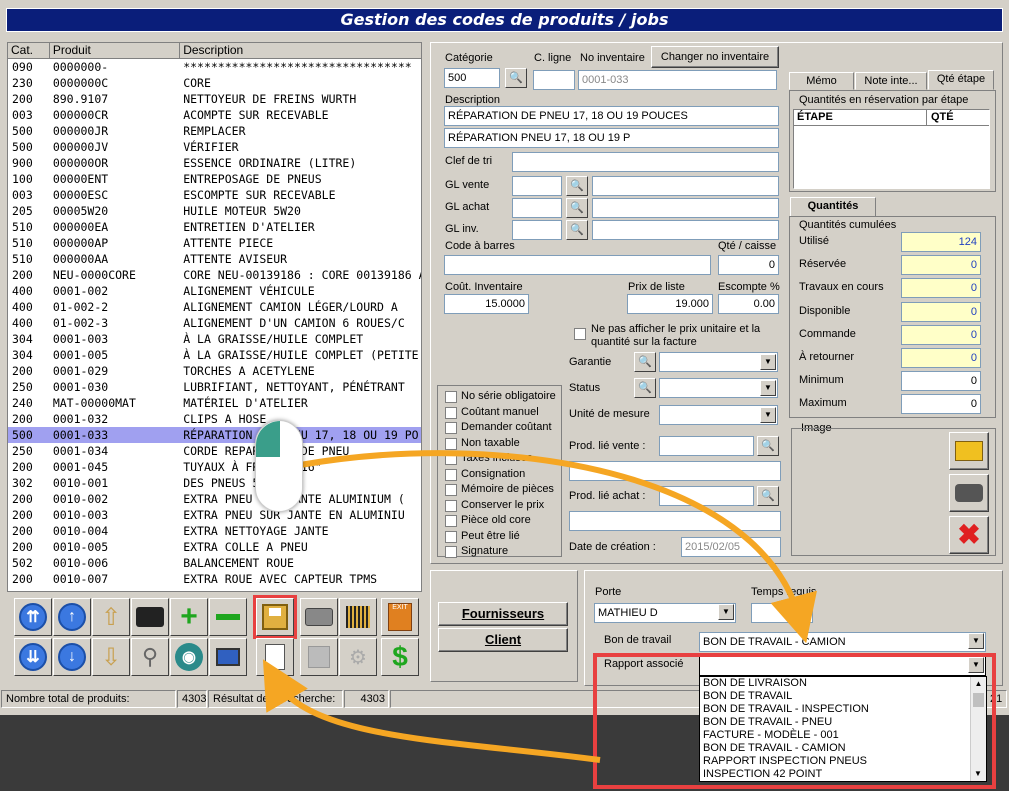 Image resolution: width=1009 pixels, height=791 pixels. Describe the element at coordinates (577, 230) in the screenshot. I see `glinv-lookup-button: 🔍` at that location.